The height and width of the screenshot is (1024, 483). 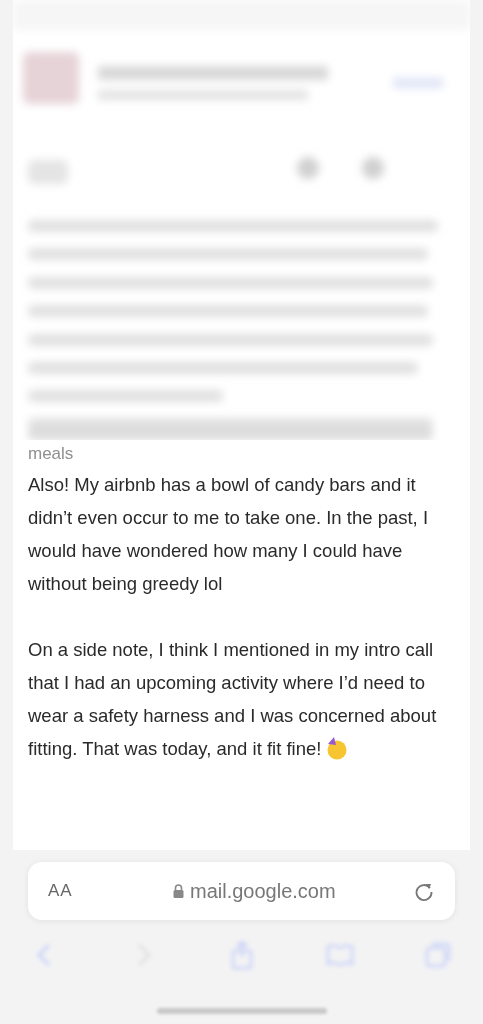 I want to click on tabs-icon, so click(x=438, y=955).